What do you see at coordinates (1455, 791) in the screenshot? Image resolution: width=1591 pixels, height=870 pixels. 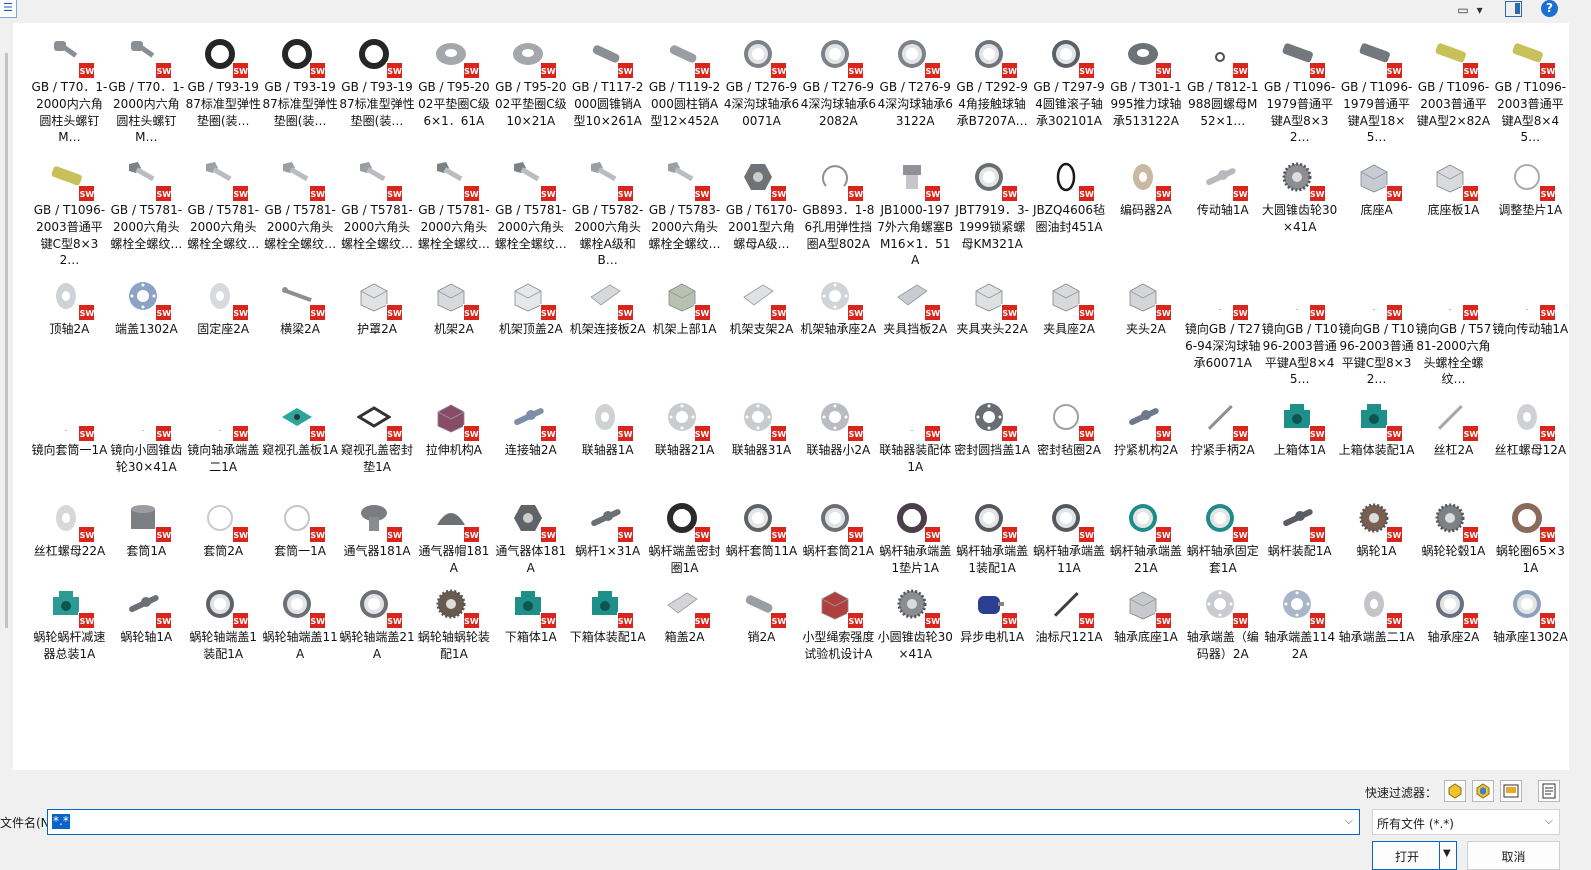 I see `filter-parts-button` at bounding box center [1455, 791].